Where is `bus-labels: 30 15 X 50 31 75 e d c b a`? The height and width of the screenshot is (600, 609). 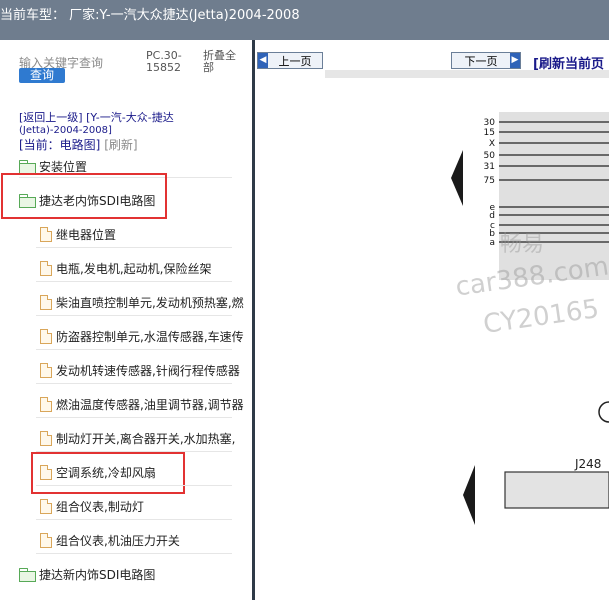
bus-labels: 30 15 X 50 31 75 e d c b a is located at coordinates (490, 183).